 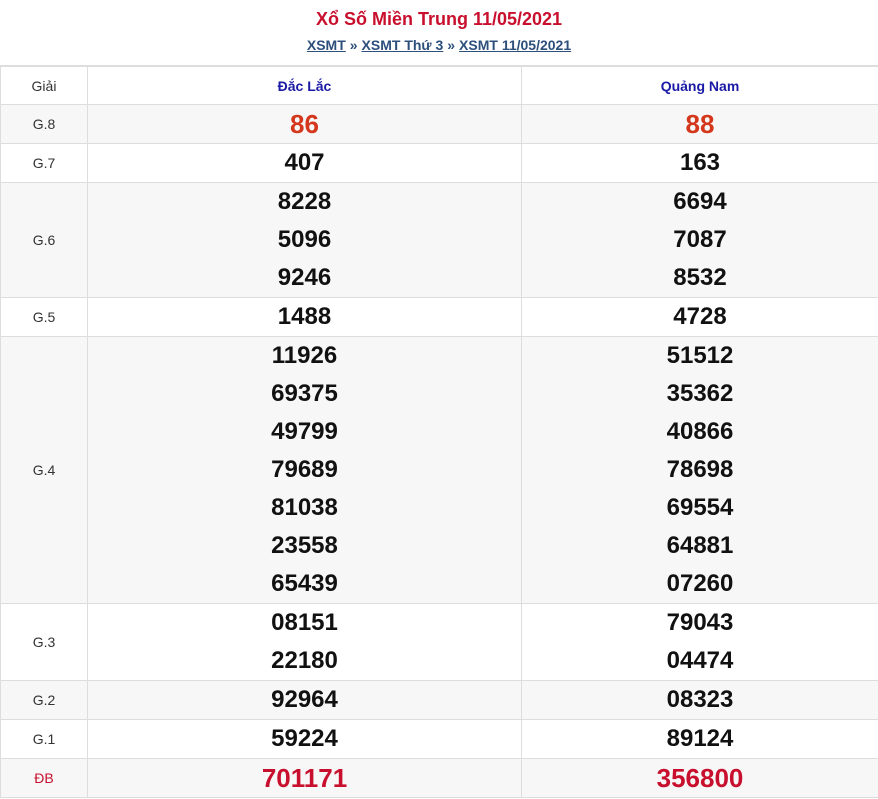 I want to click on quang-nam-numbers: 356800, so click(x=699, y=778).